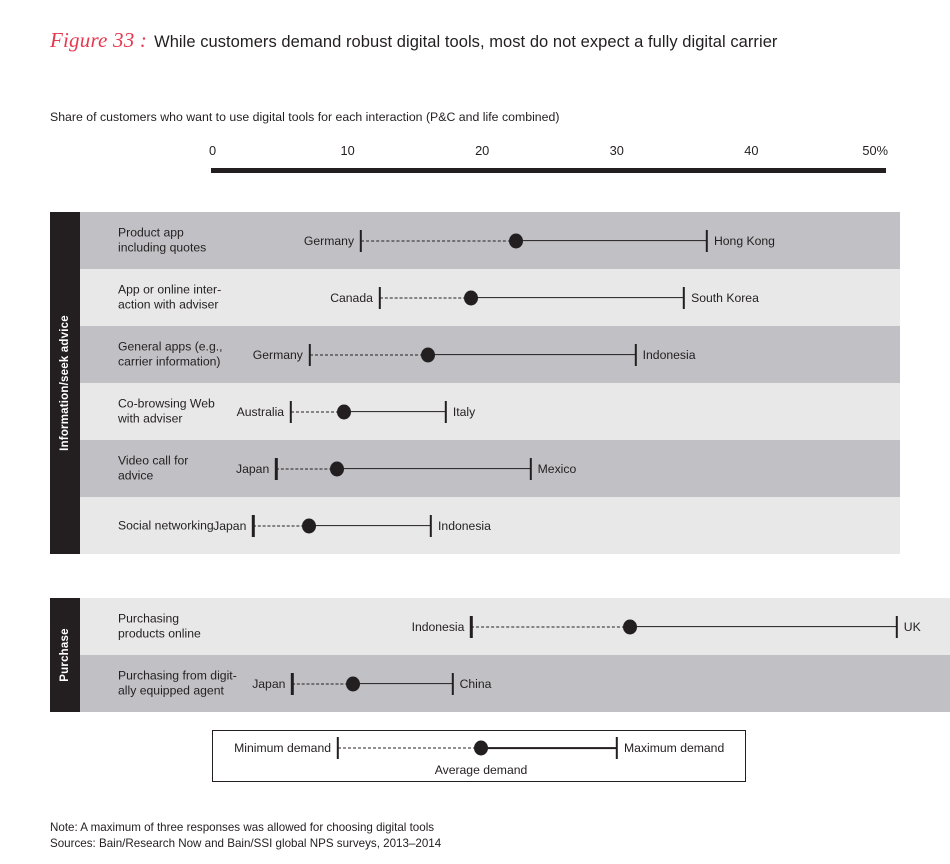  I want to click on chart-row: Social networking Japan Indonesia, so click(490, 525).